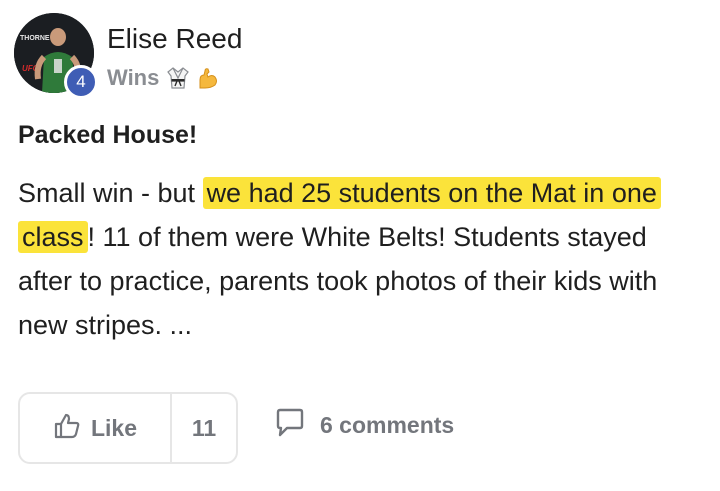 This screenshot has height=491, width=720. I want to click on martial-arts-uniform-icon, so click(178, 78).